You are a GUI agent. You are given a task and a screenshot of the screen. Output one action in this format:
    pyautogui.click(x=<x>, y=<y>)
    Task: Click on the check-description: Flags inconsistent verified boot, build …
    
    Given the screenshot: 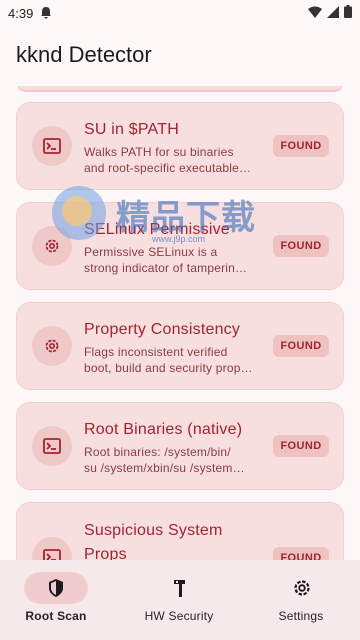 What is the action you would take?
    pyautogui.click(x=168, y=360)
    